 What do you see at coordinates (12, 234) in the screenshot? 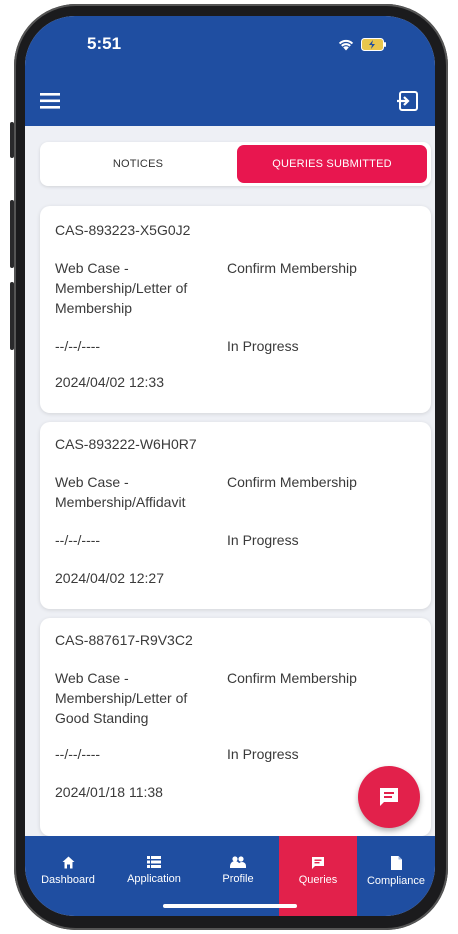
I see `volume-up-button` at bounding box center [12, 234].